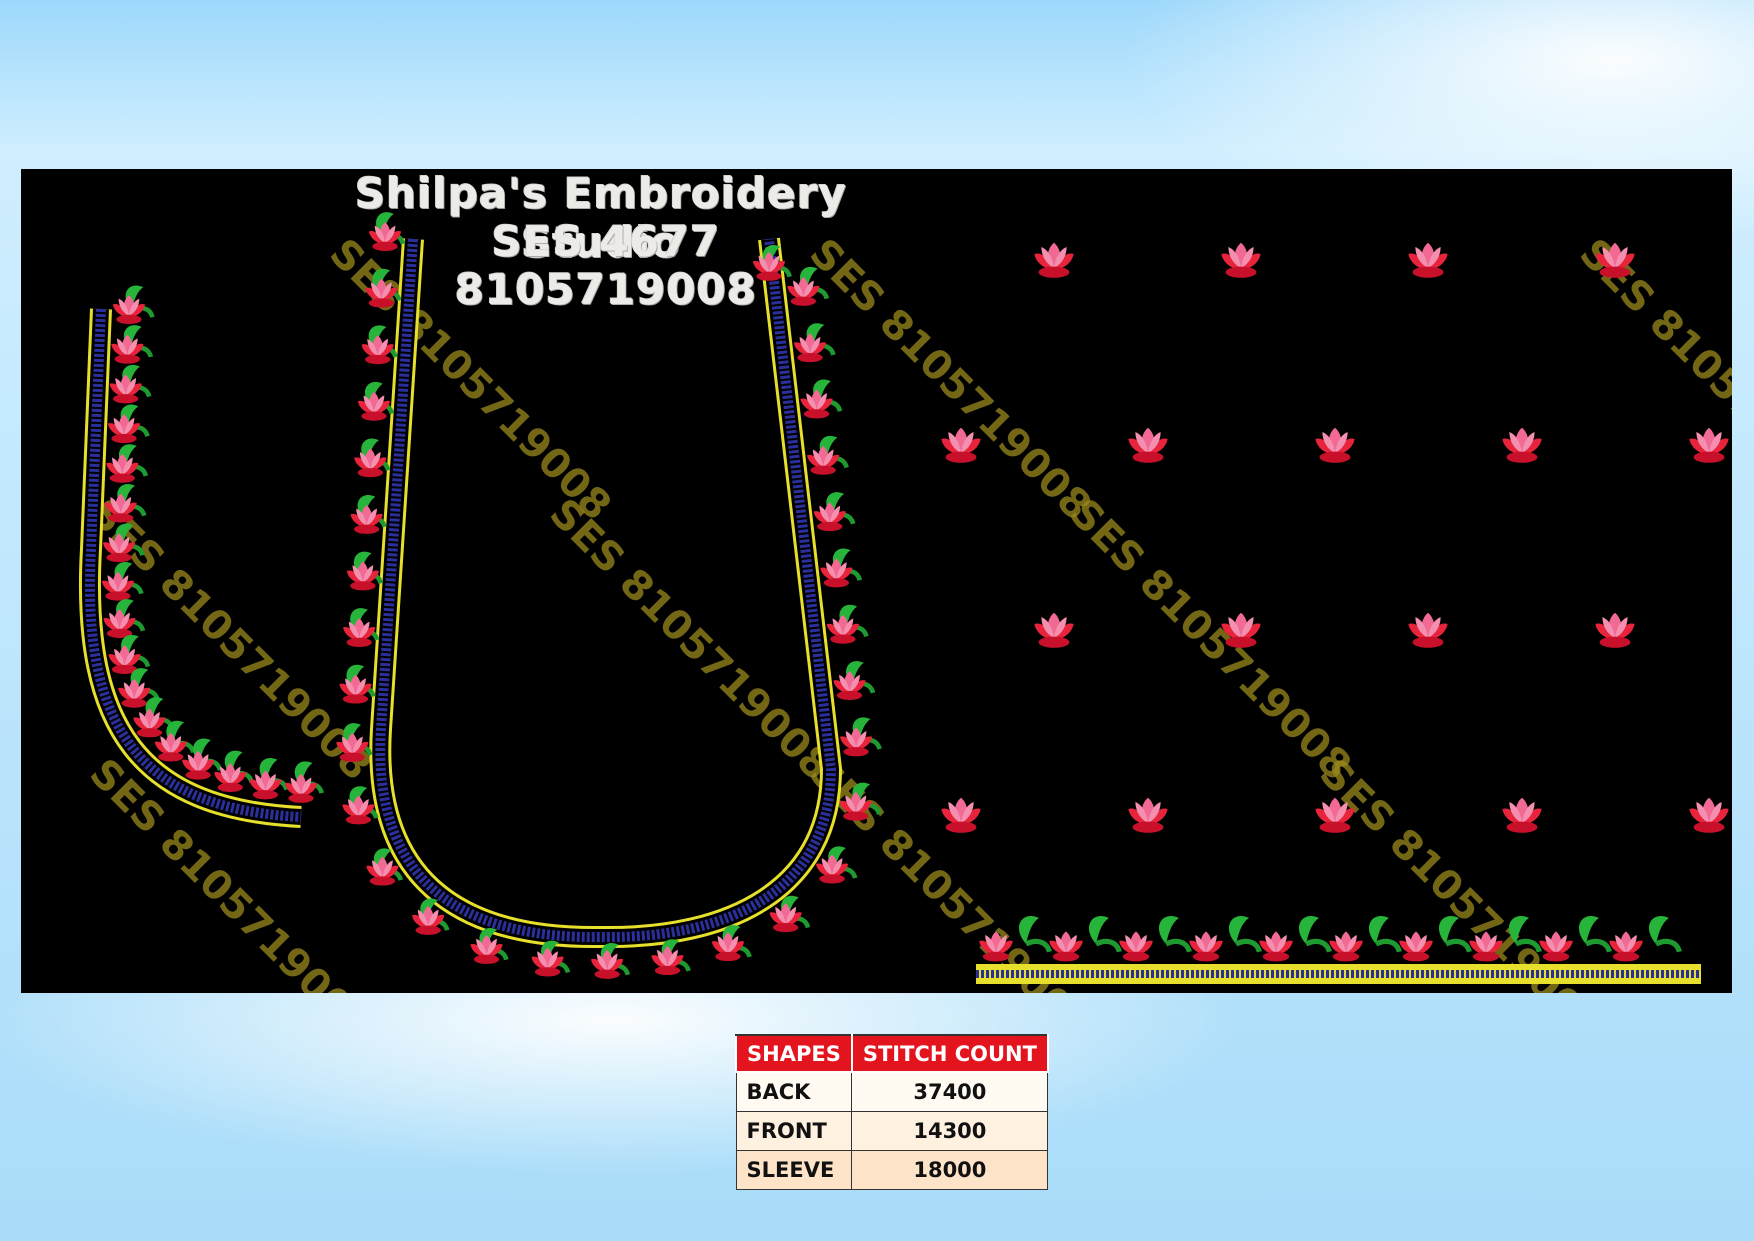  I want to click on table-row: FRONT 14300, so click(892, 1131).